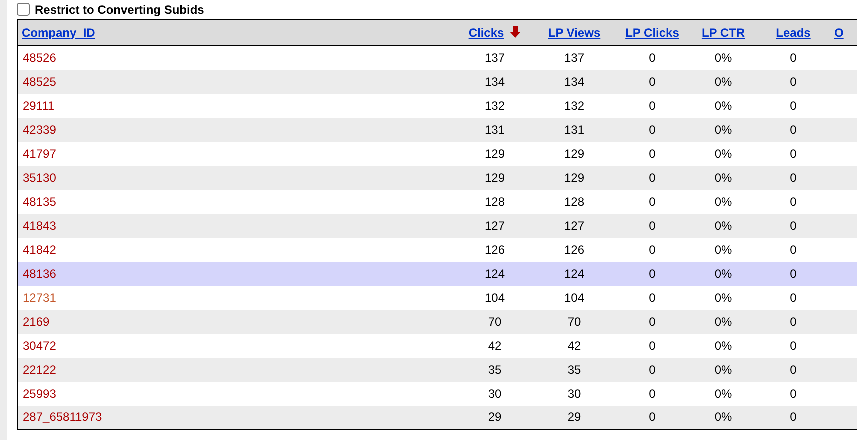  Describe the element at coordinates (238, 394) in the screenshot. I see `company-id-cell: 25993` at that location.